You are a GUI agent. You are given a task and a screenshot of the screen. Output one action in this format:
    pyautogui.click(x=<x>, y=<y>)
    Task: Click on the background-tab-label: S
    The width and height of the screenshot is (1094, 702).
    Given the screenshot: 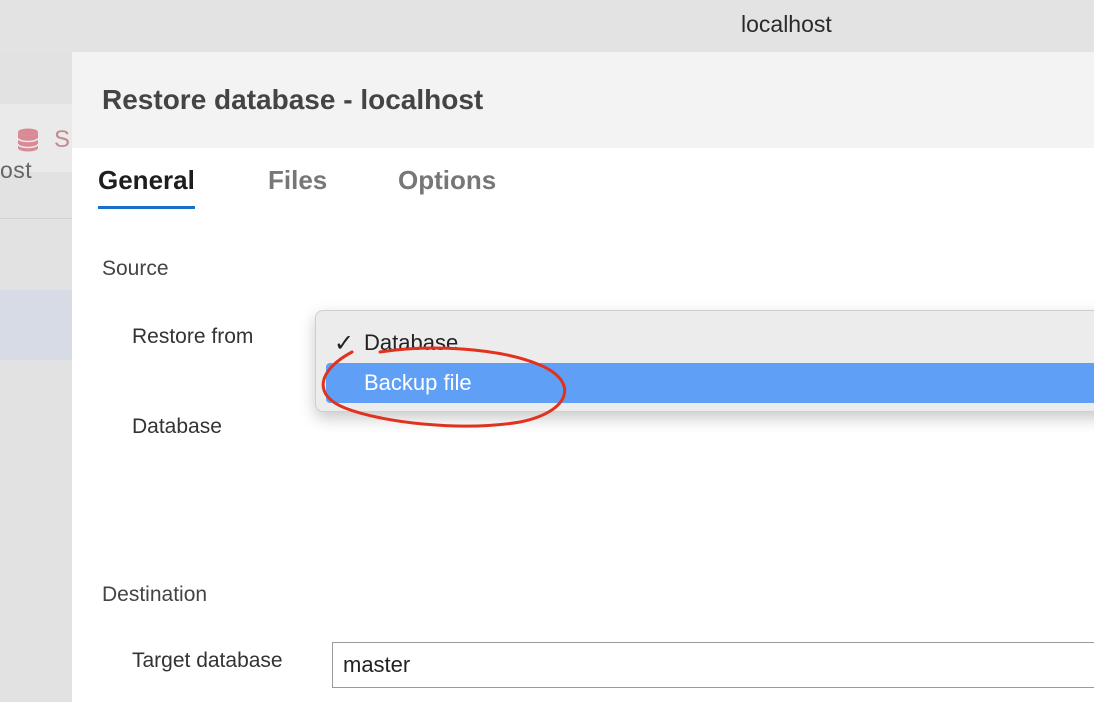 What is the action you would take?
    pyautogui.click(x=62, y=139)
    